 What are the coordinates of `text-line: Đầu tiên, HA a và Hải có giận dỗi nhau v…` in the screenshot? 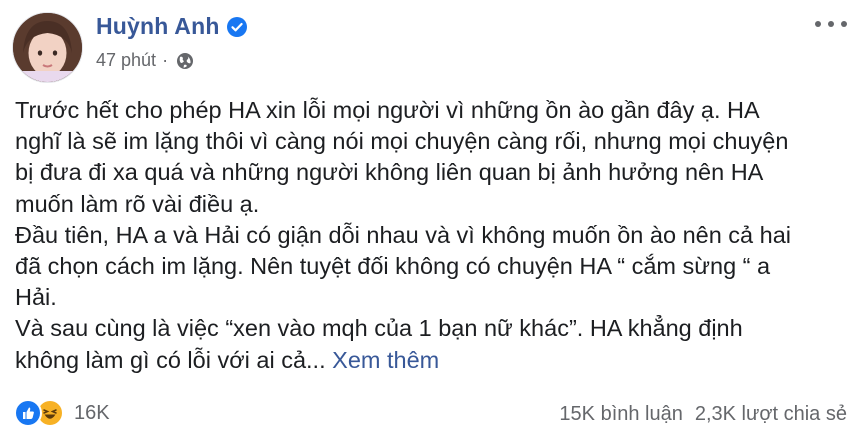 It's located at (403, 234).